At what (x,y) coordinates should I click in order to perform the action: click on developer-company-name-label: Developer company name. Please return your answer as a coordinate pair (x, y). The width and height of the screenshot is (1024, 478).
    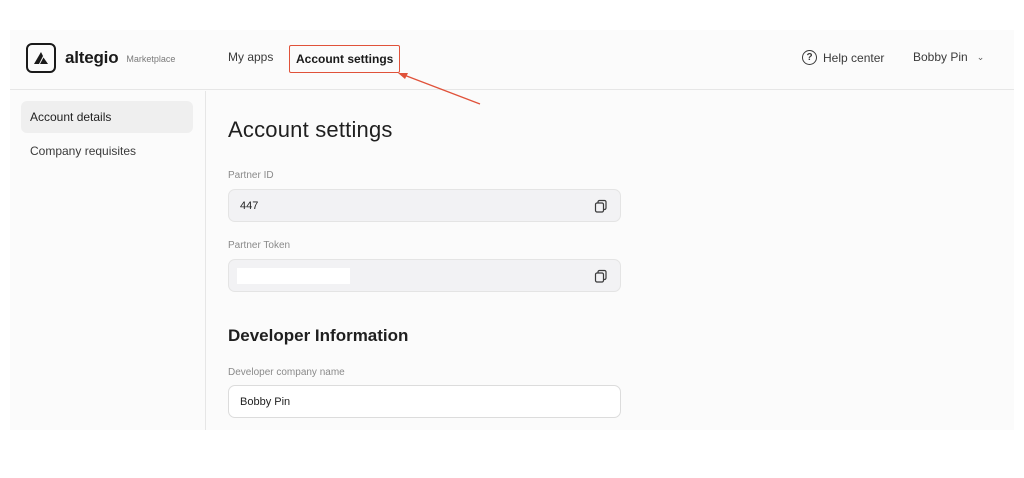
    Looking at the image, I should click on (286, 372).